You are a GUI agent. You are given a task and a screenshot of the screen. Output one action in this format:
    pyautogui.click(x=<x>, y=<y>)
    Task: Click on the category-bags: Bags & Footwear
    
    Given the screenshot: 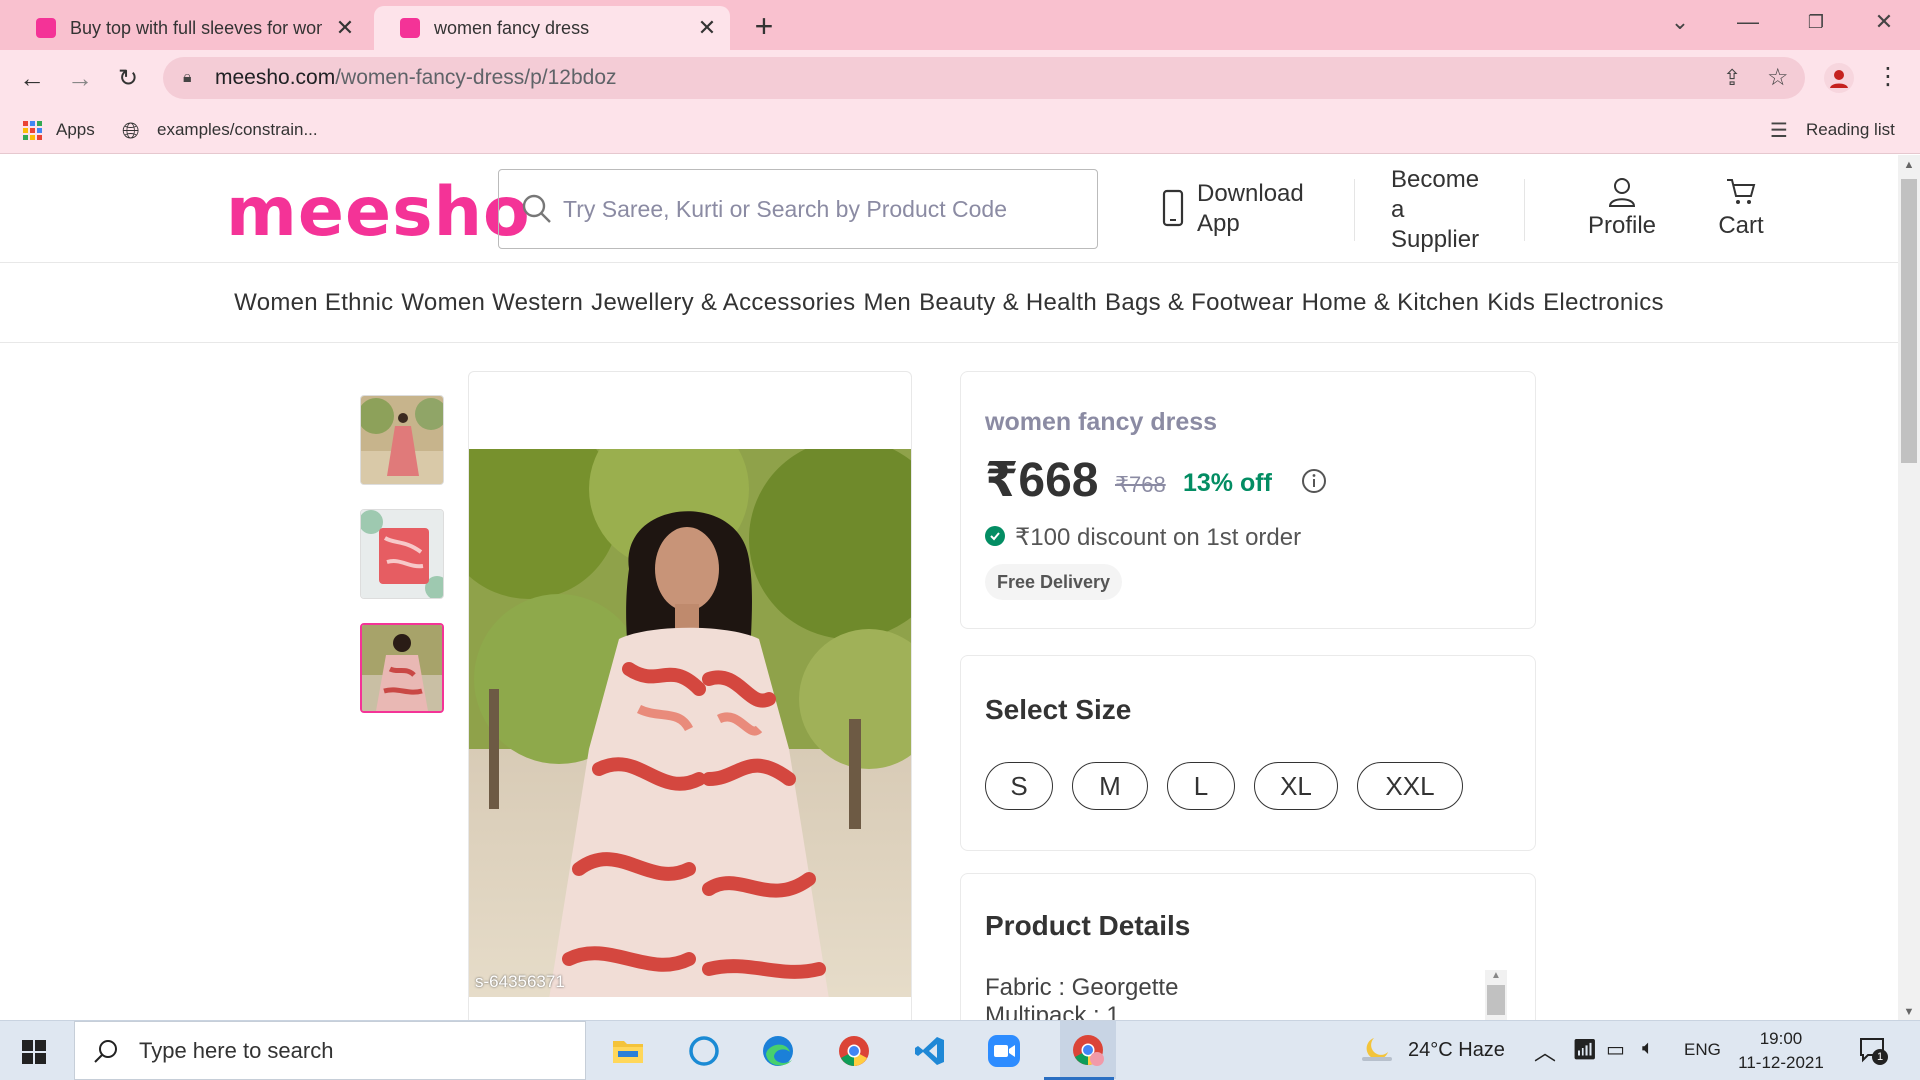 What is the action you would take?
    pyautogui.click(x=1199, y=303)
    